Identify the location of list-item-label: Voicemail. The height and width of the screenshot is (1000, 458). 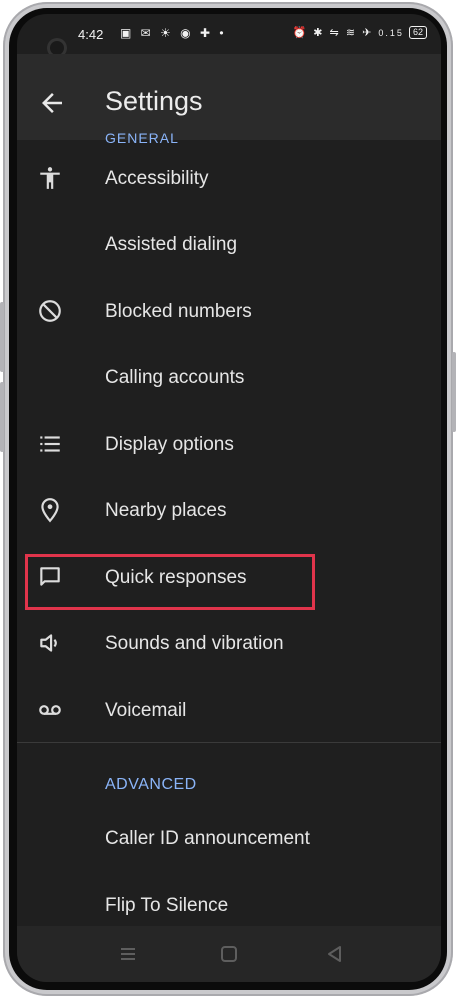
(146, 710).